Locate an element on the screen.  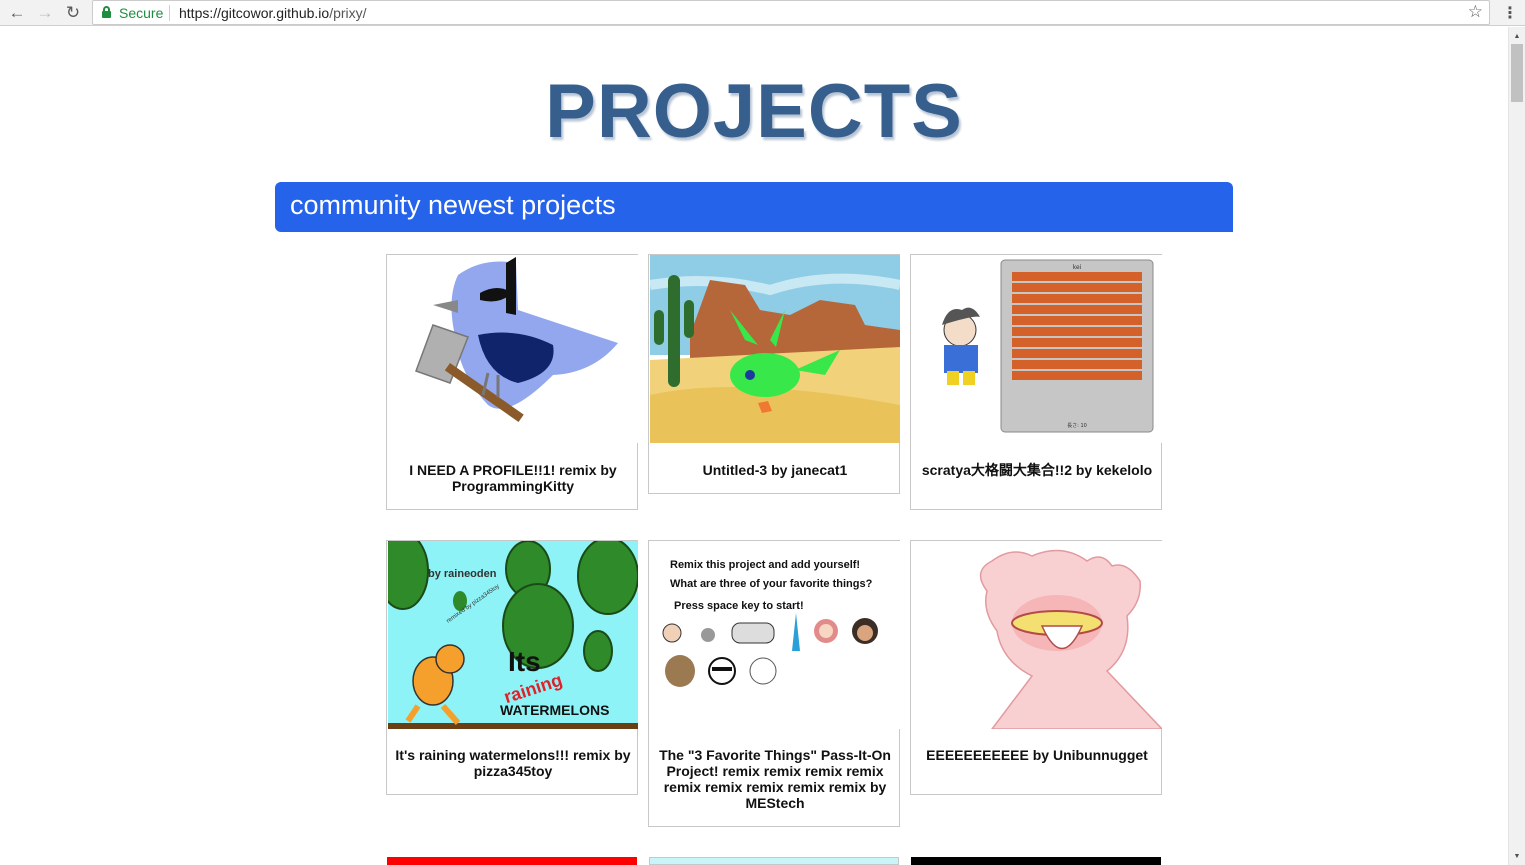
pink-creature-image is located at coordinates (1037, 635).